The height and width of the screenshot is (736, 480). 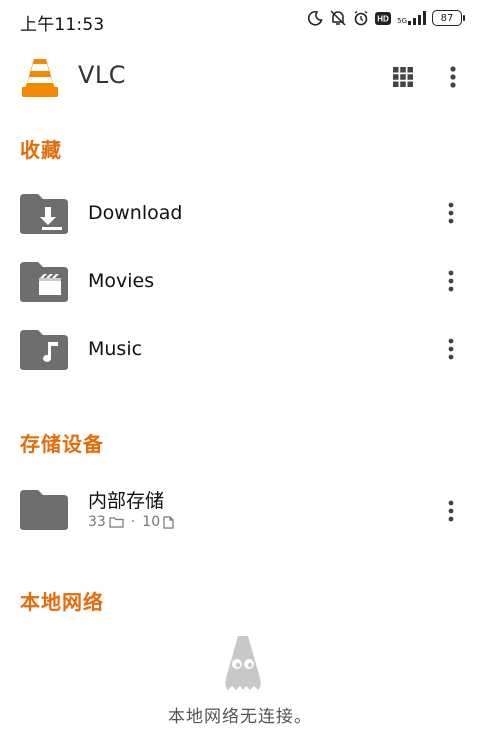 What do you see at coordinates (240, 214) in the screenshot?
I see `favorite-row-download: Download` at bounding box center [240, 214].